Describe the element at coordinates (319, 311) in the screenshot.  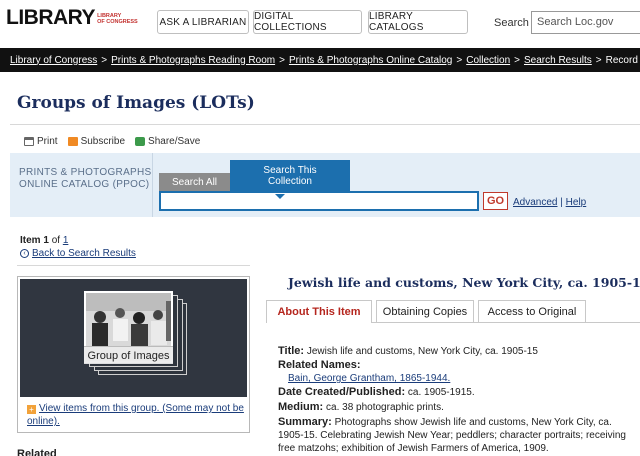
I see `tab-about-this-item: About This Item` at that location.